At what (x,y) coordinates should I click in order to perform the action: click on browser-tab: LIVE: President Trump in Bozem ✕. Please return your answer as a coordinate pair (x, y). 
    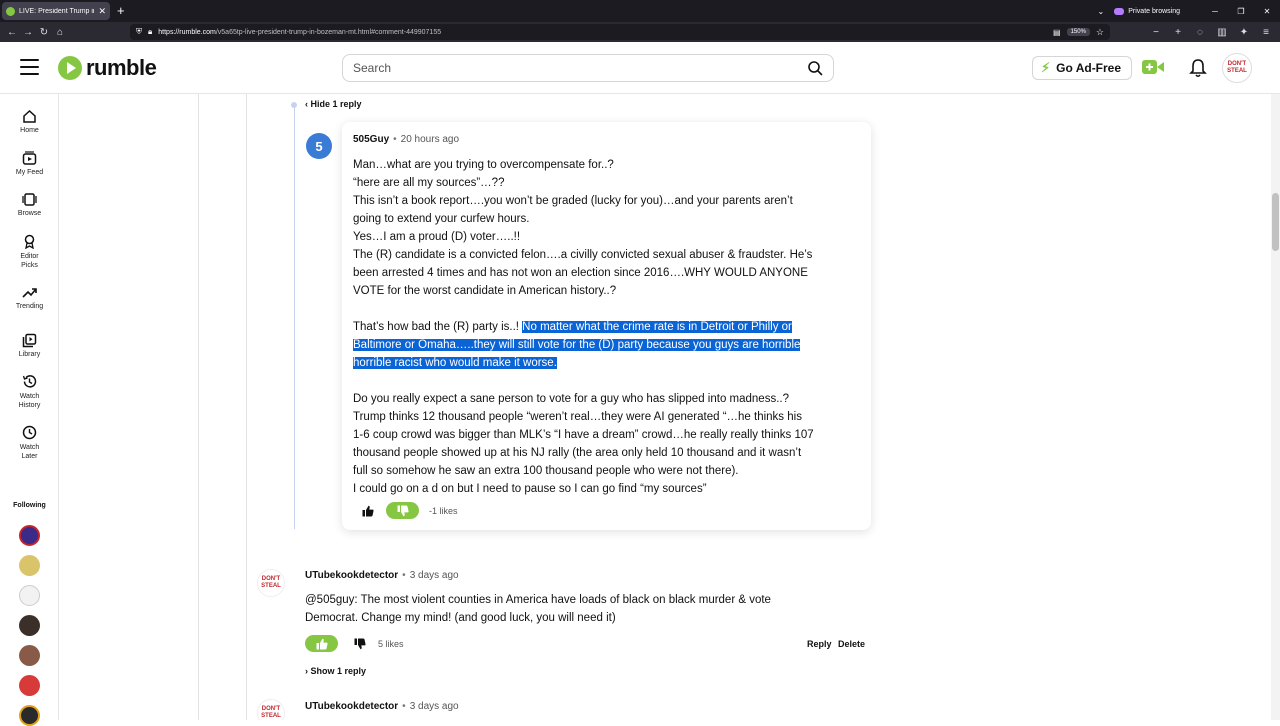
    Looking at the image, I should click on (56, 11).